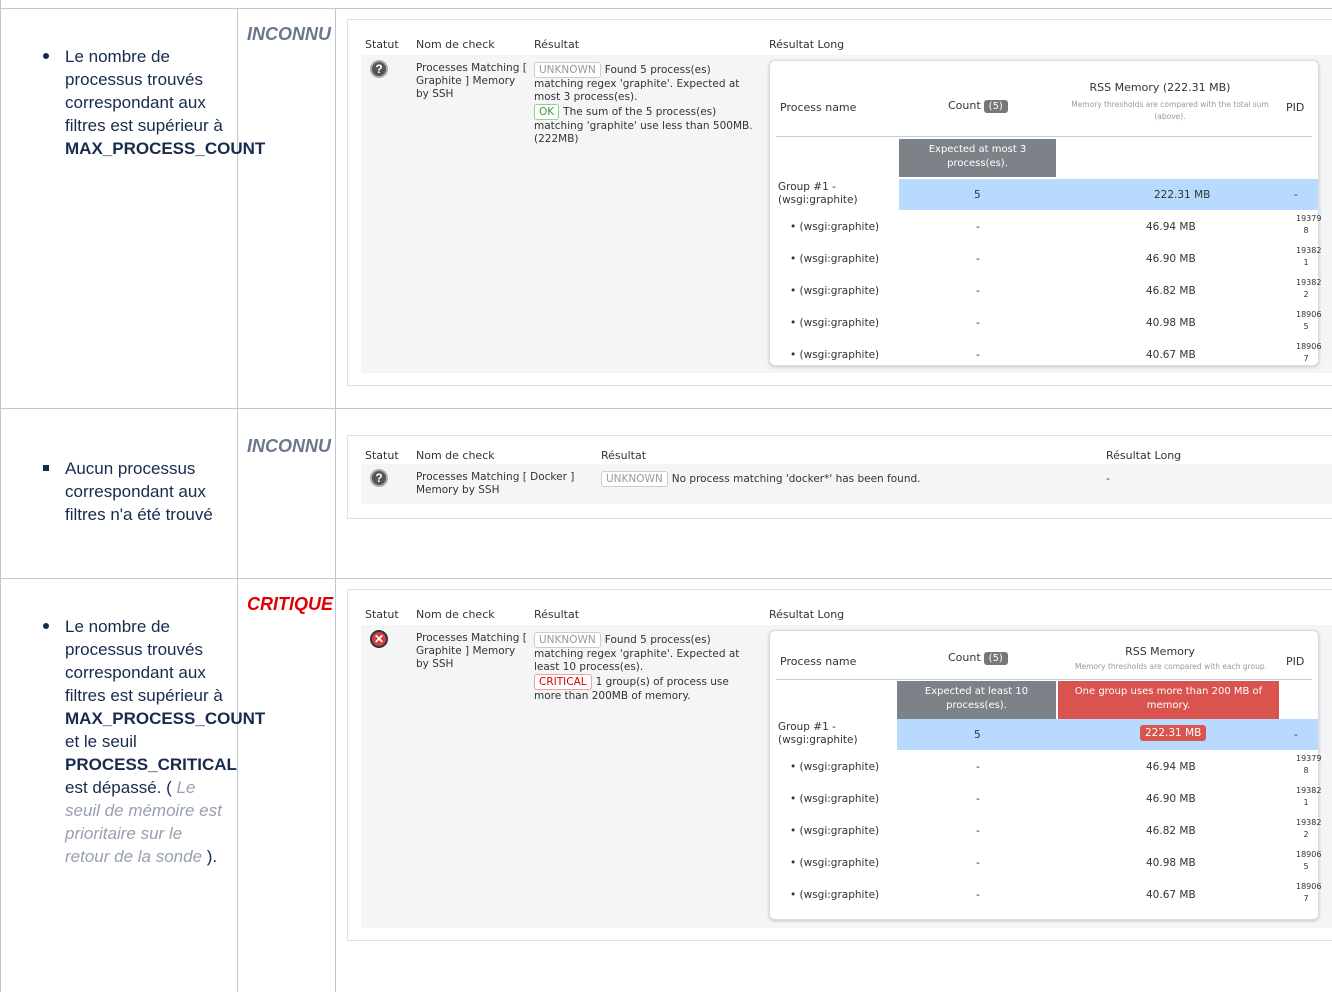 The image size is (1332, 992). I want to click on long-result-text: -, so click(1108, 479).